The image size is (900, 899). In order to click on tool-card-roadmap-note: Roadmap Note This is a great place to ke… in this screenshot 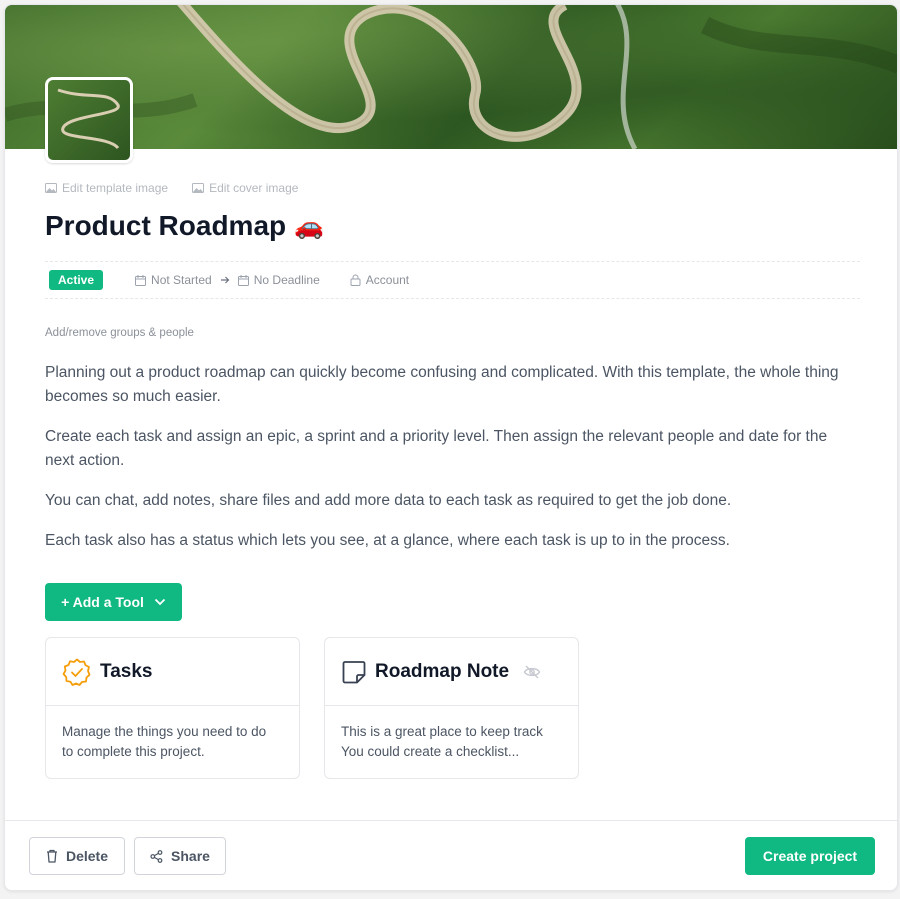, I will do `click(451, 708)`.